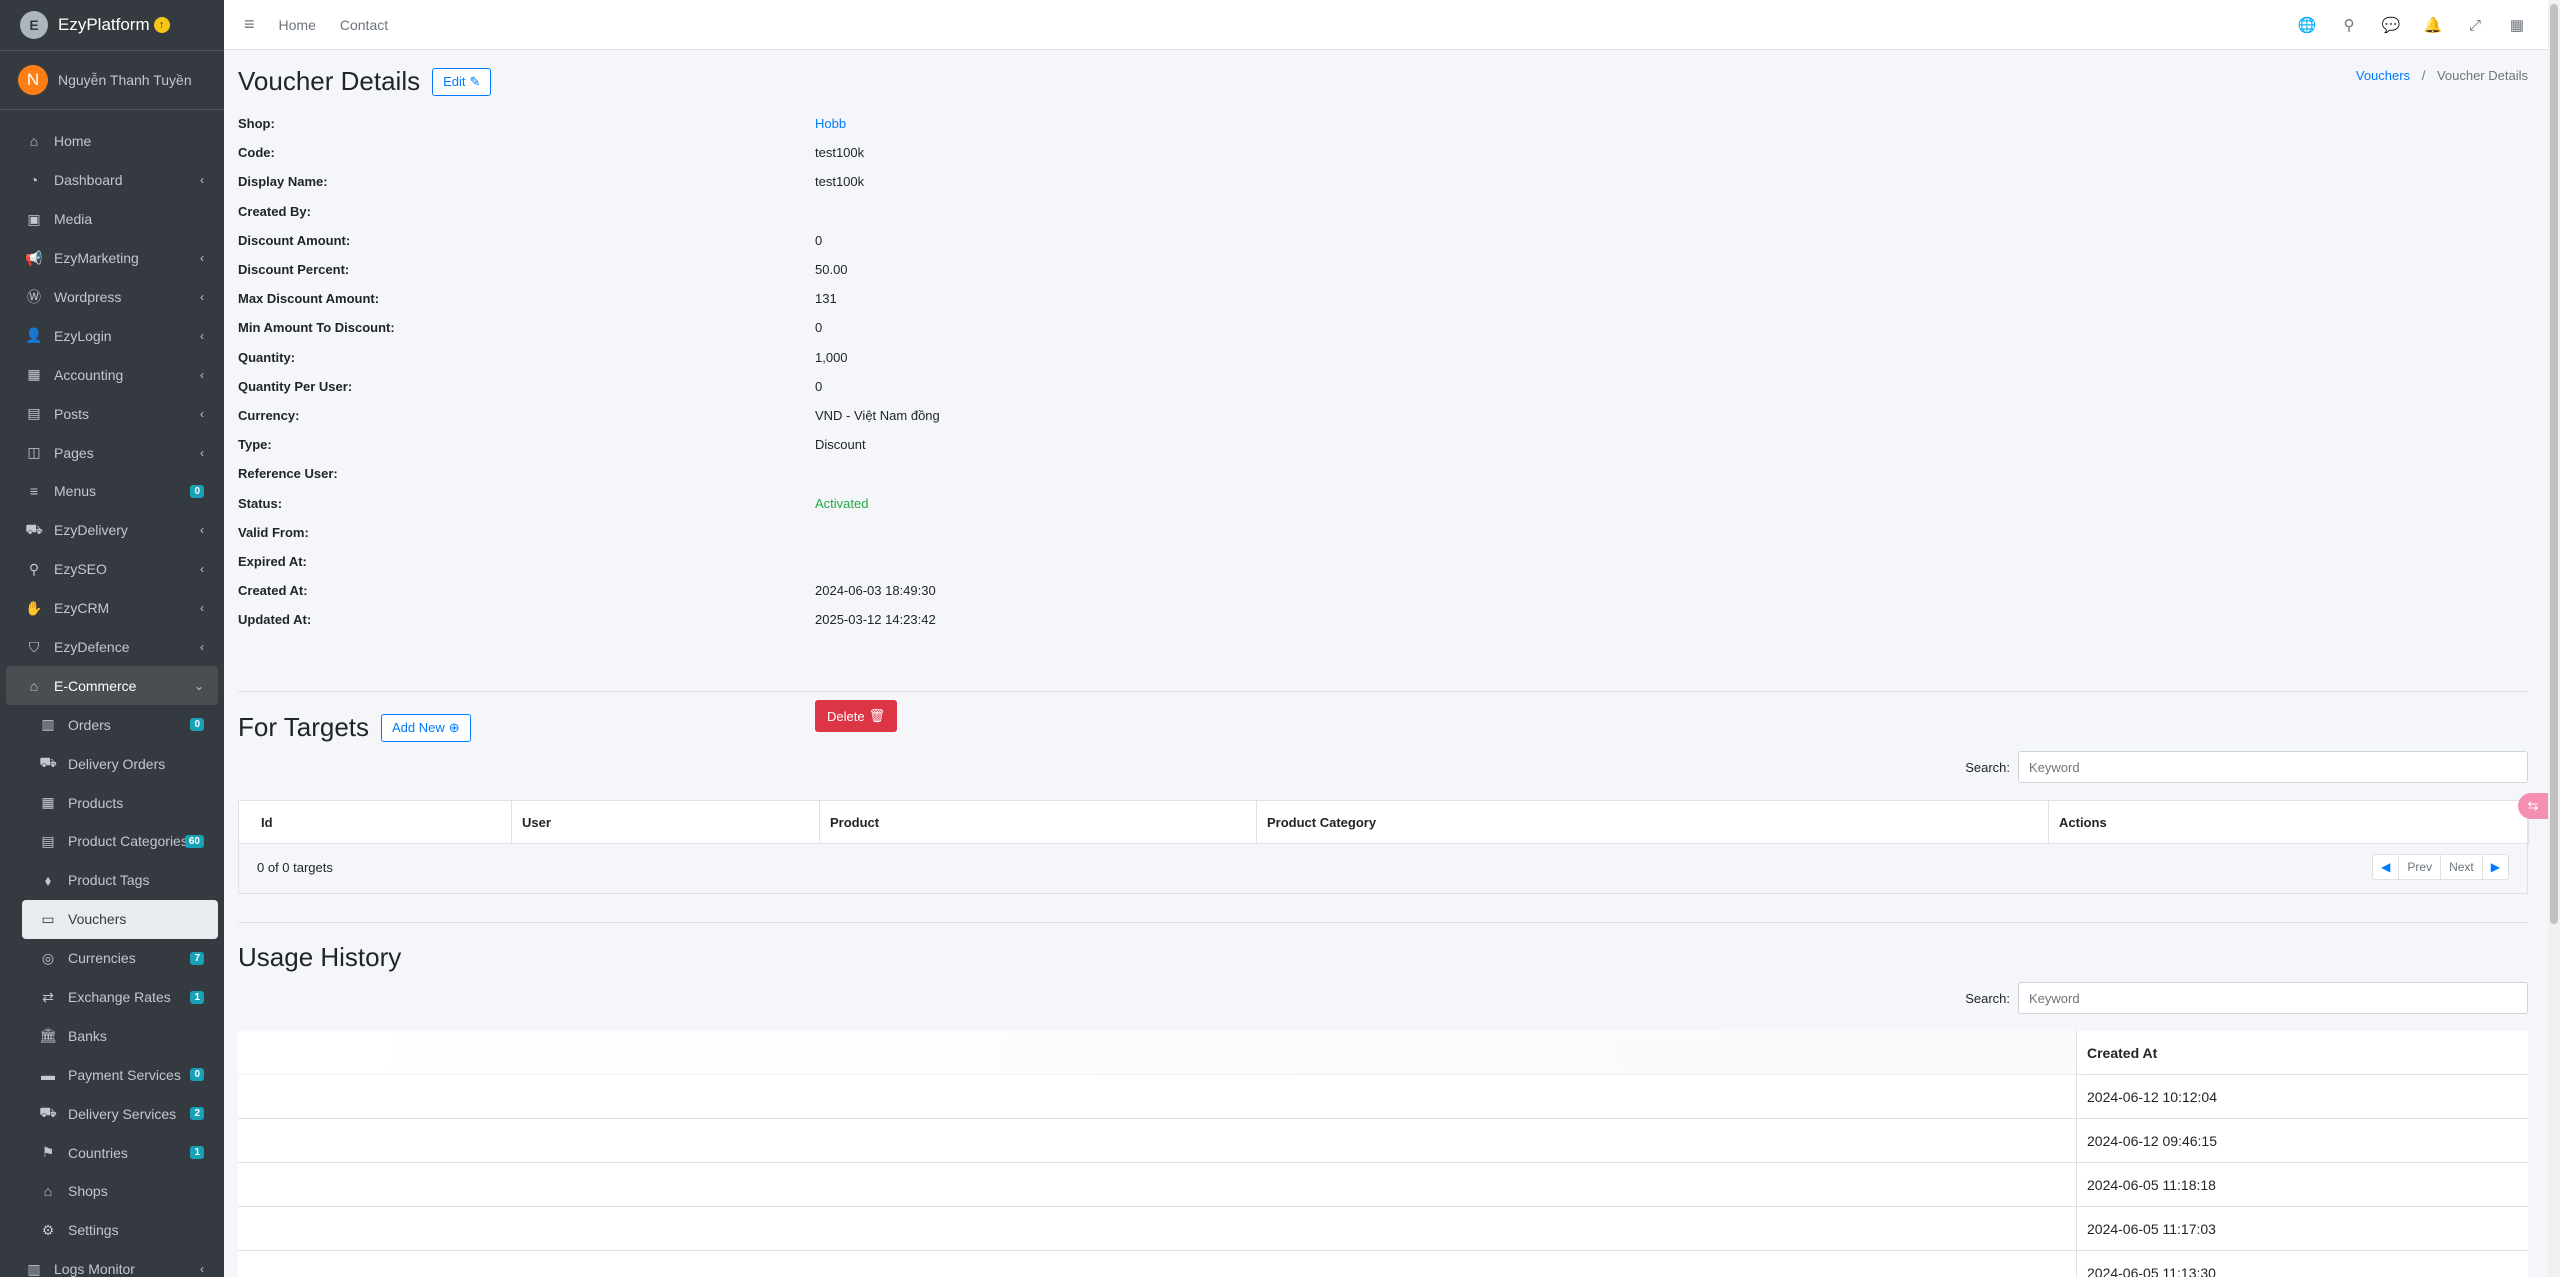 The width and height of the screenshot is (2560, 1277). What do you see at coordinates (112, 258) in the screenshot?
I see `sidebar-item-ezymarketing: 📢 EzyMarketing ‹` at bounding box center [112, 258].